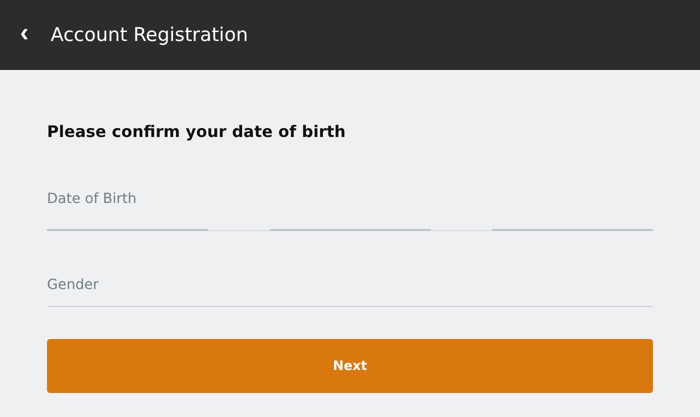 This screenshot has height=417, width=700. Describe the element at coordinates (197, 131) in the screenshot. I see `heading: Please confirm your date of birth` at that location.